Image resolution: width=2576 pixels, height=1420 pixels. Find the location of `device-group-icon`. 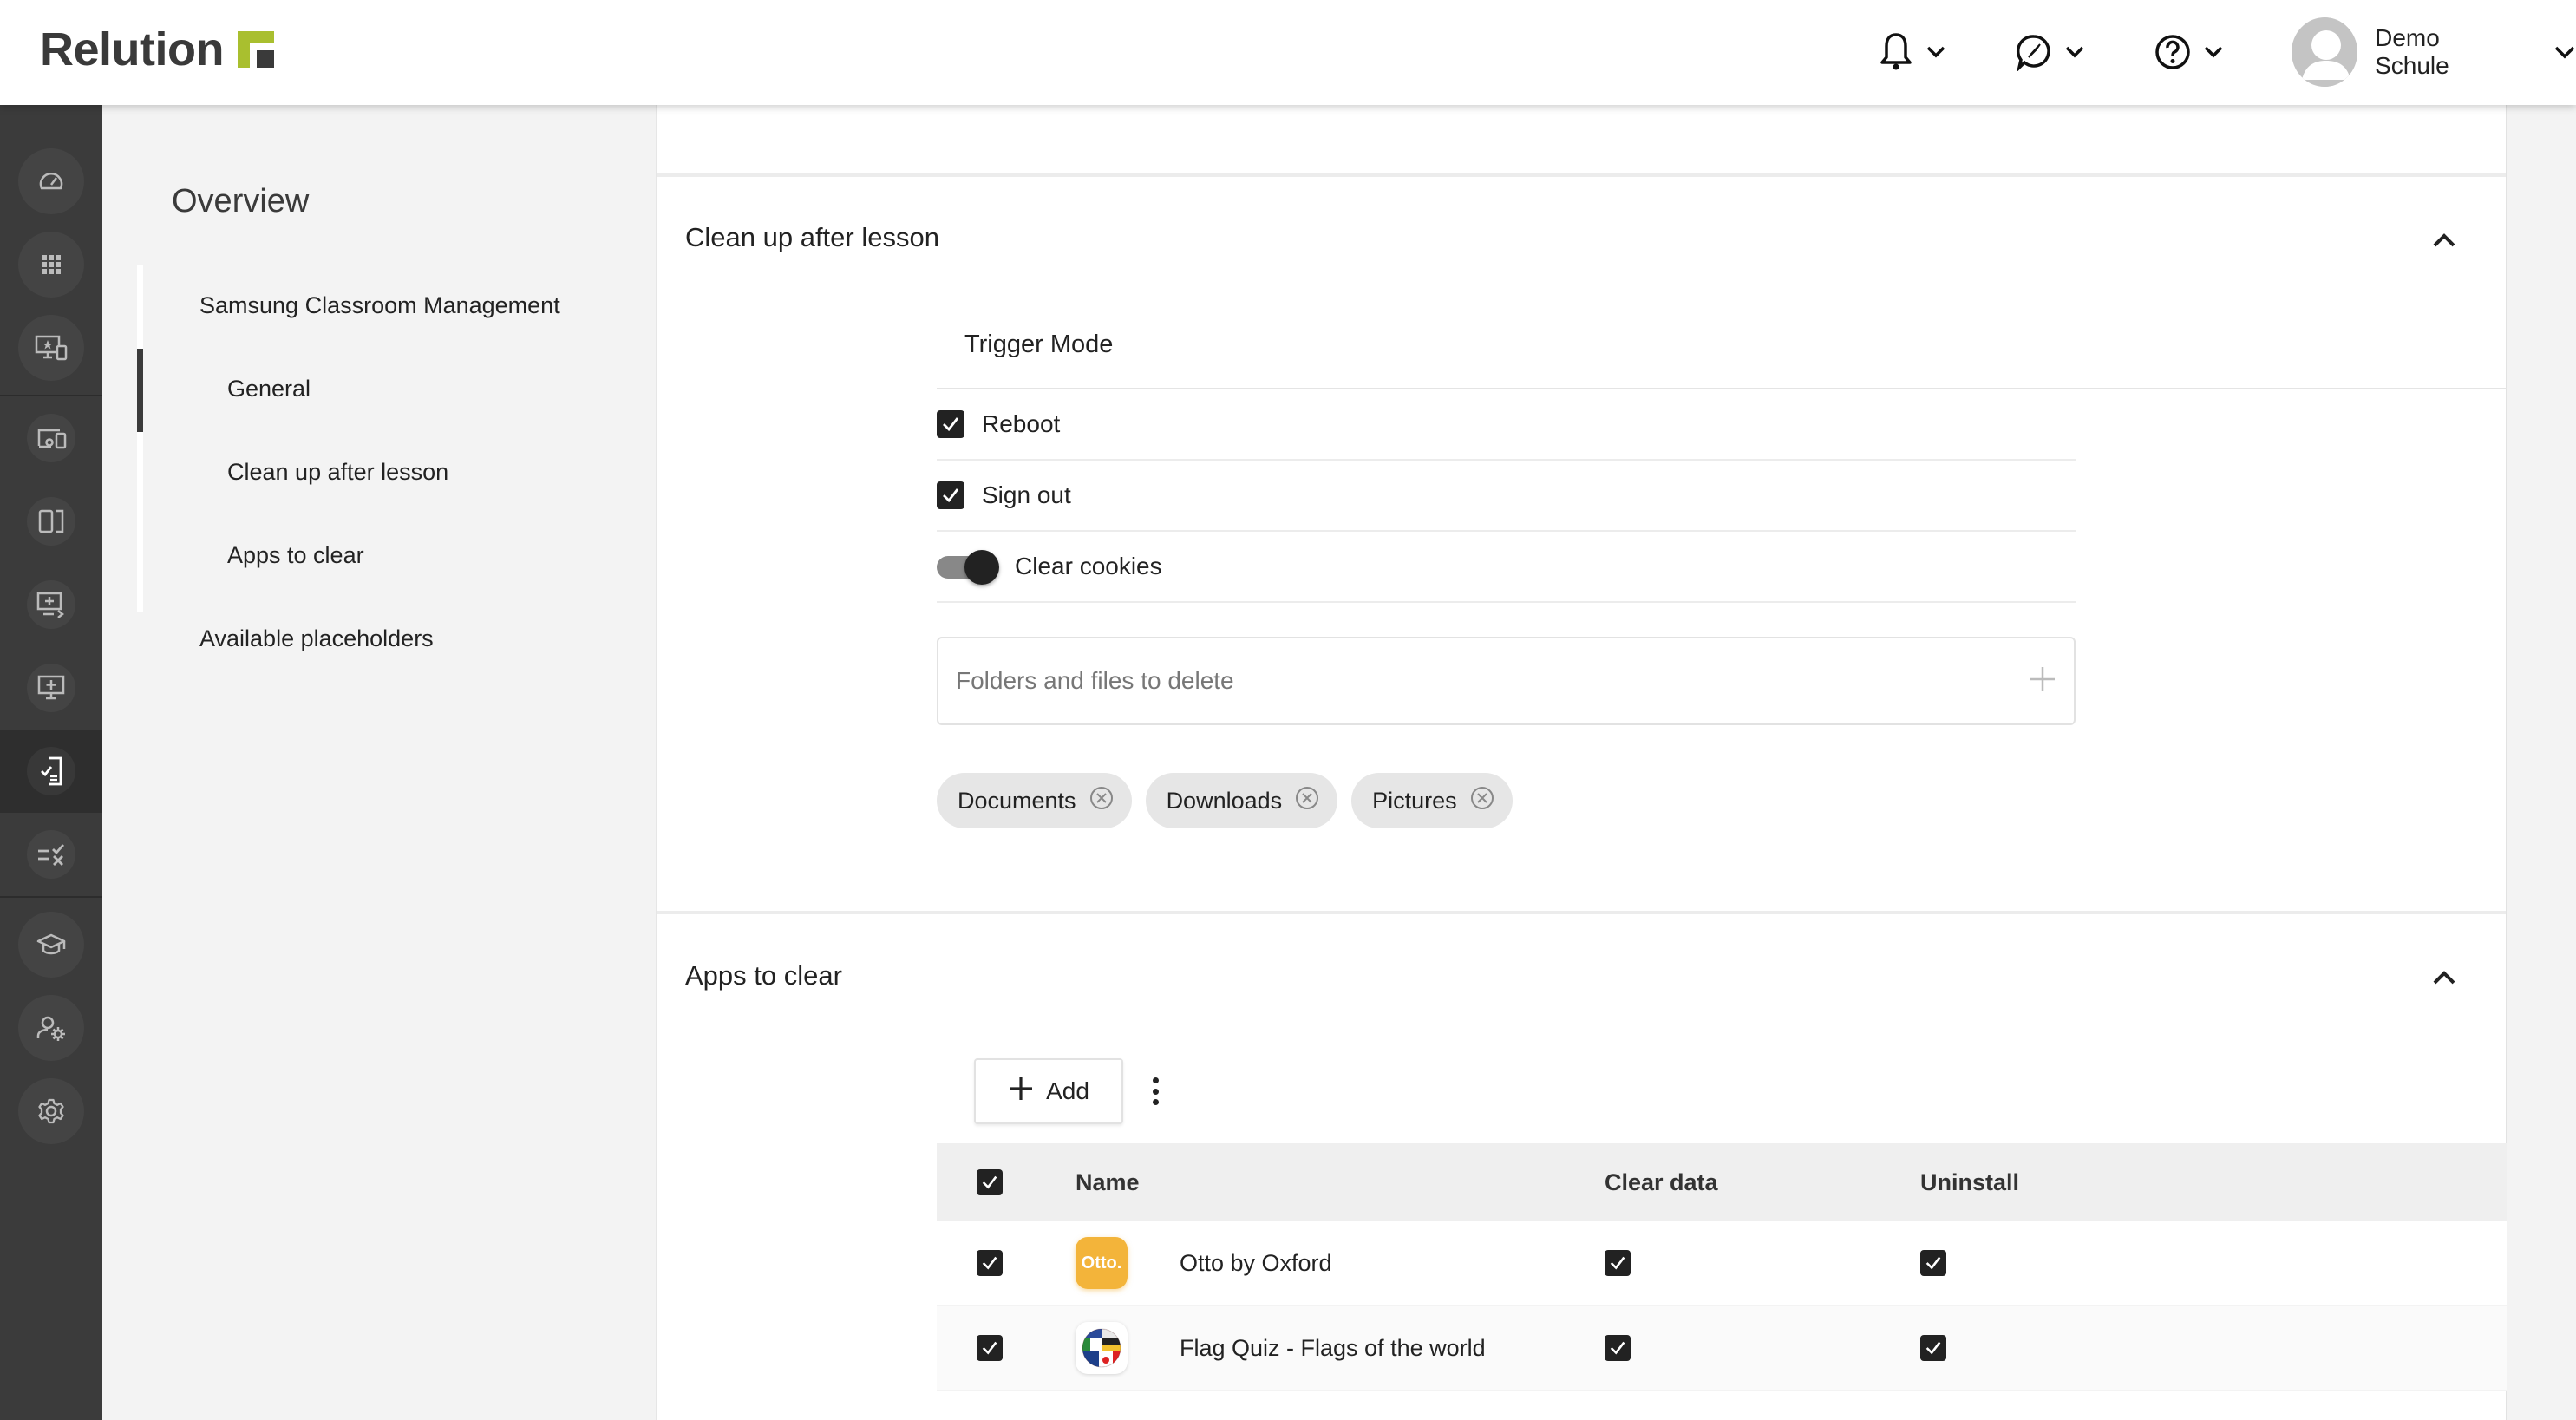

device-group-icon is located at coordinates (51, 438).